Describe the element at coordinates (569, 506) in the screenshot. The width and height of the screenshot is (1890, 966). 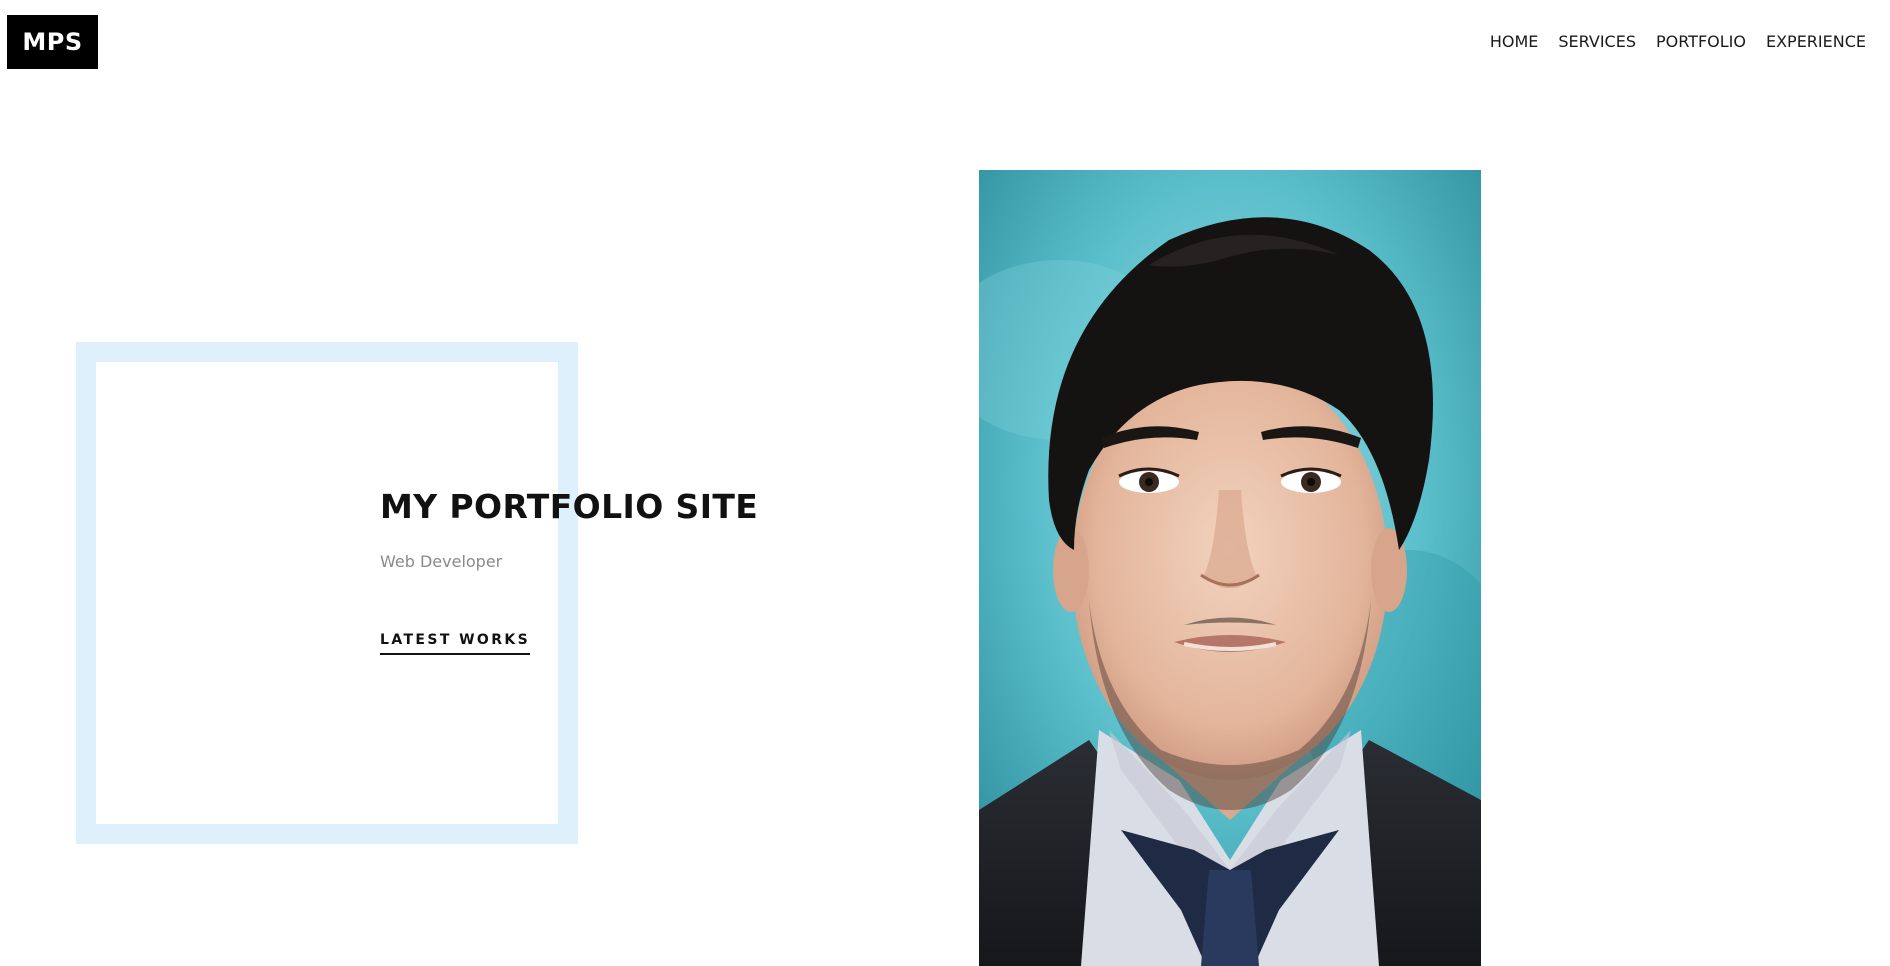
I see `hero-title: MY PORTFOLIO SITE` at that location.